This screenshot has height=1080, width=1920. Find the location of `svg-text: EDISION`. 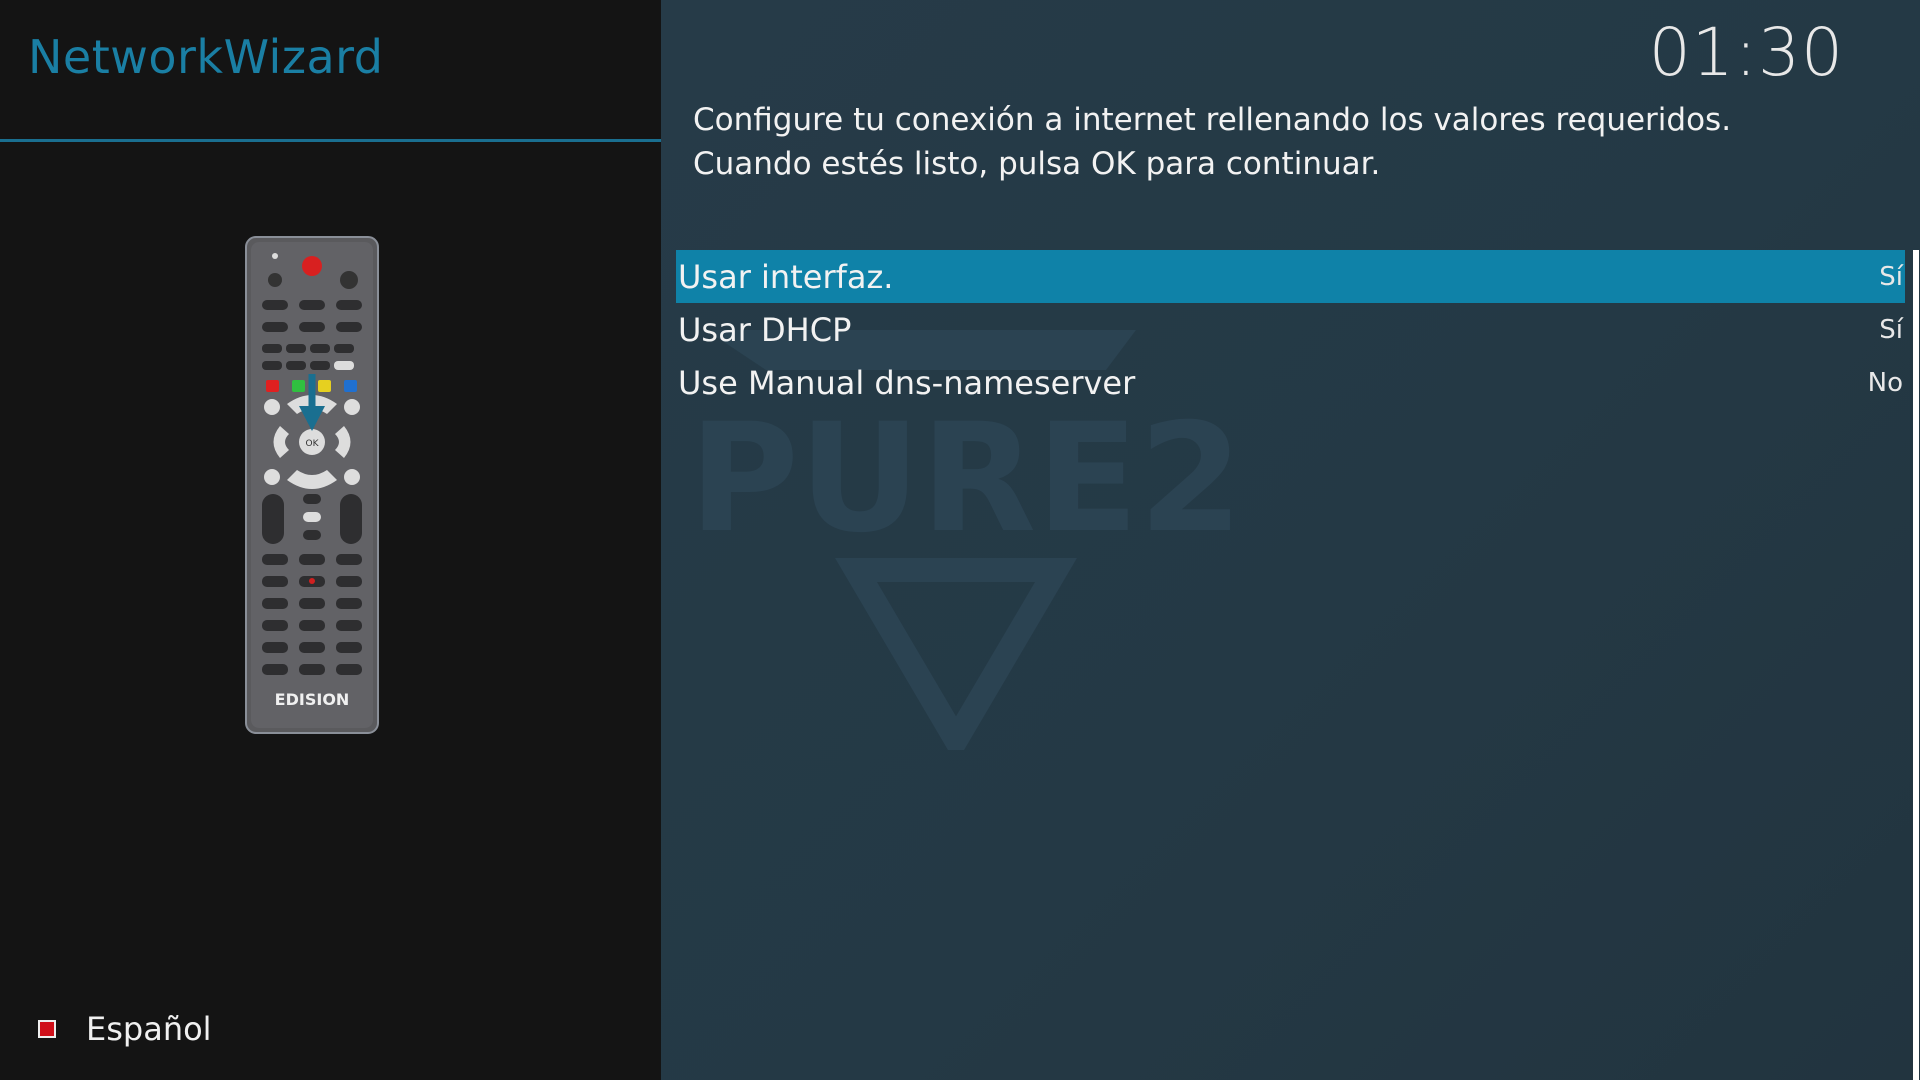

svg-text: EDISION is located at coordinates (312, 699).